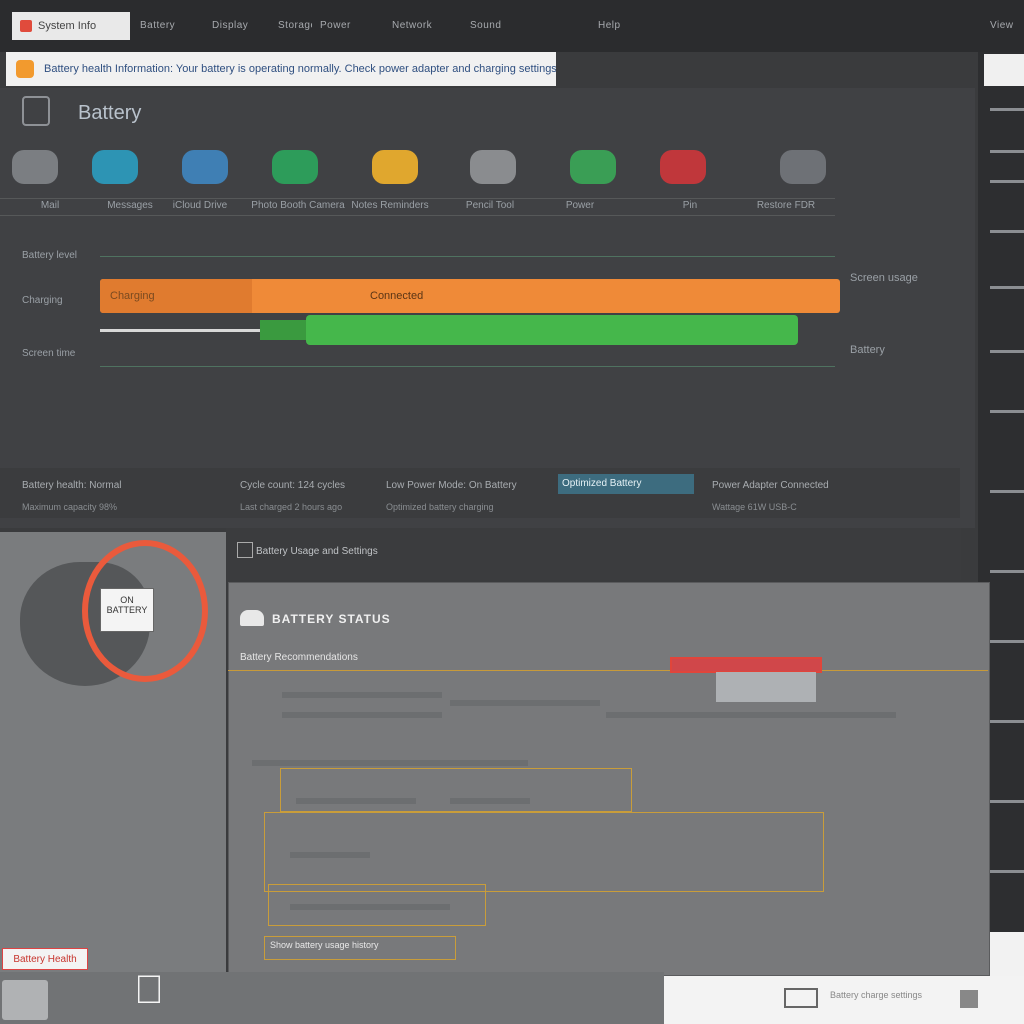 The image size is (1024, 1024). Describe the element at coordinates (36, 111) in the screenshot. I see `battery-icon` at that location.